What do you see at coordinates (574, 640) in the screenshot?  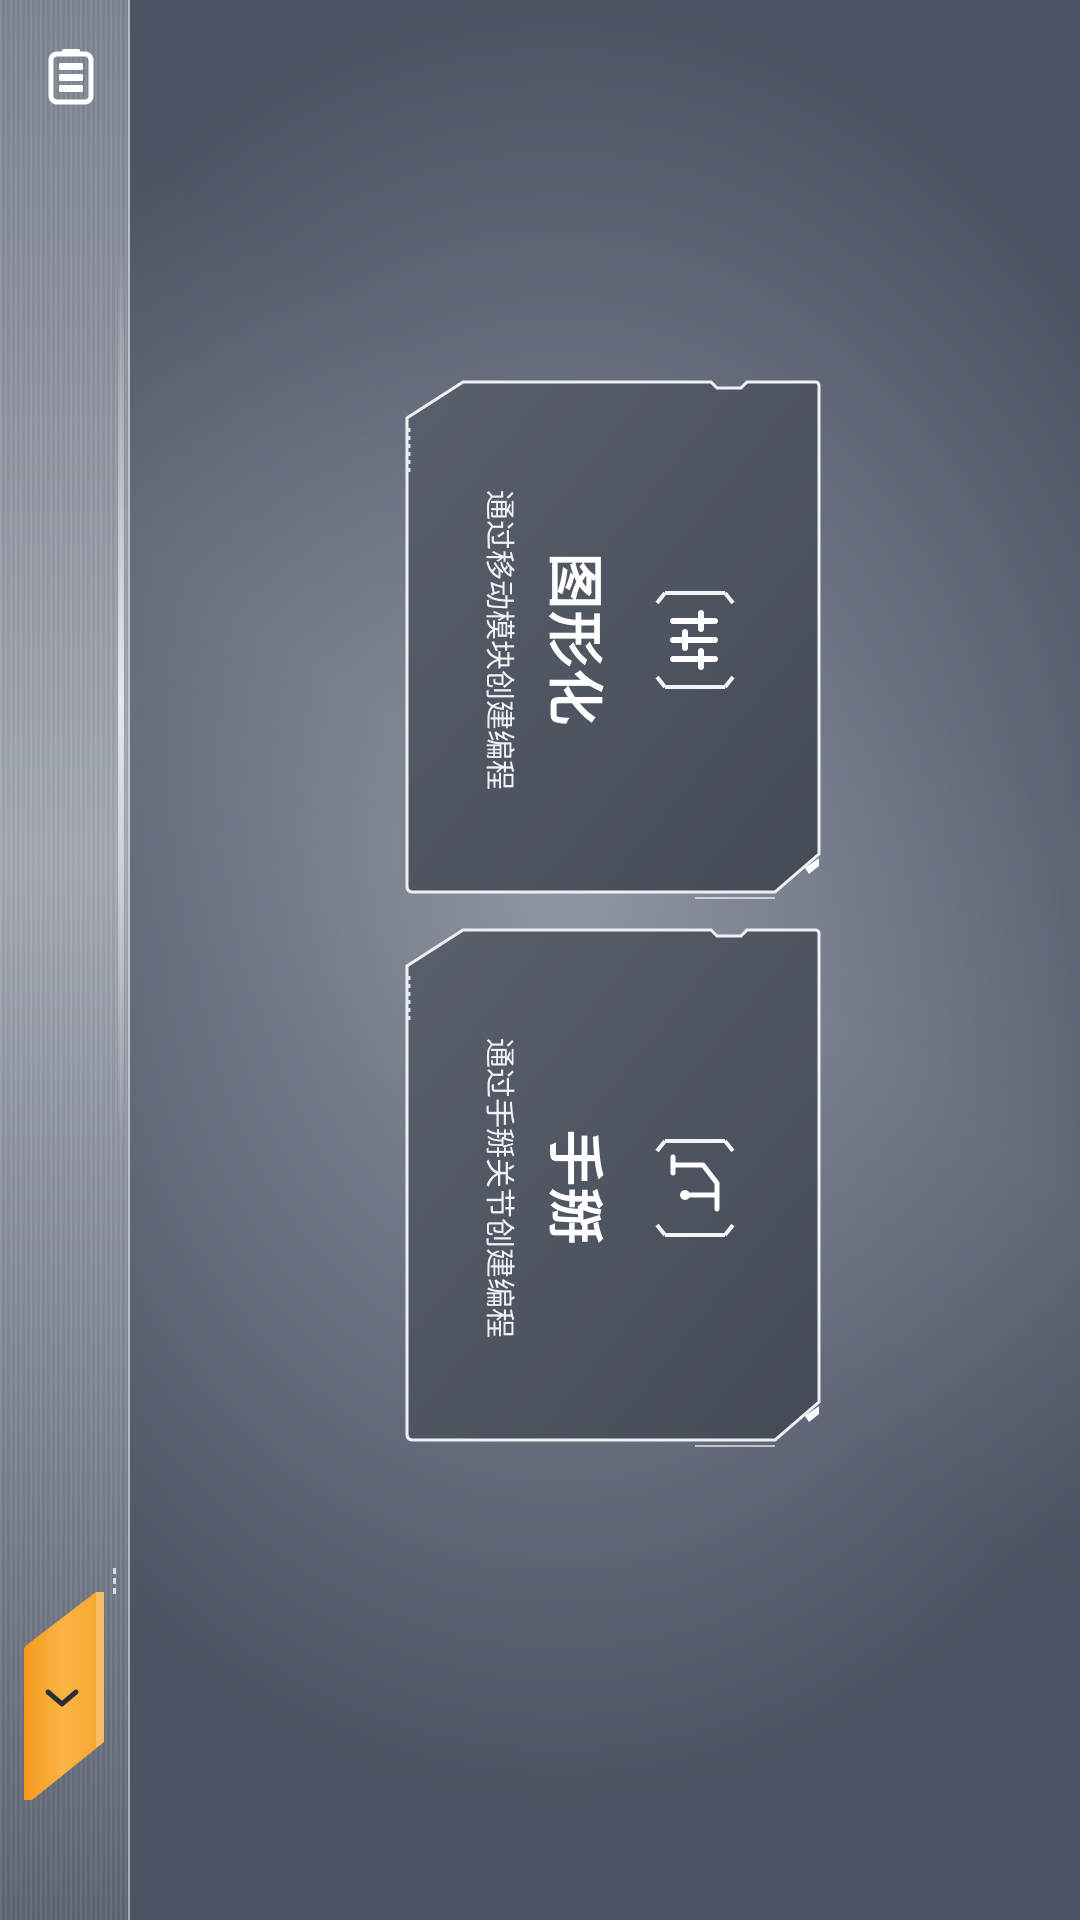 I see `card-title: 图形化` at bounding box center [574, 640].